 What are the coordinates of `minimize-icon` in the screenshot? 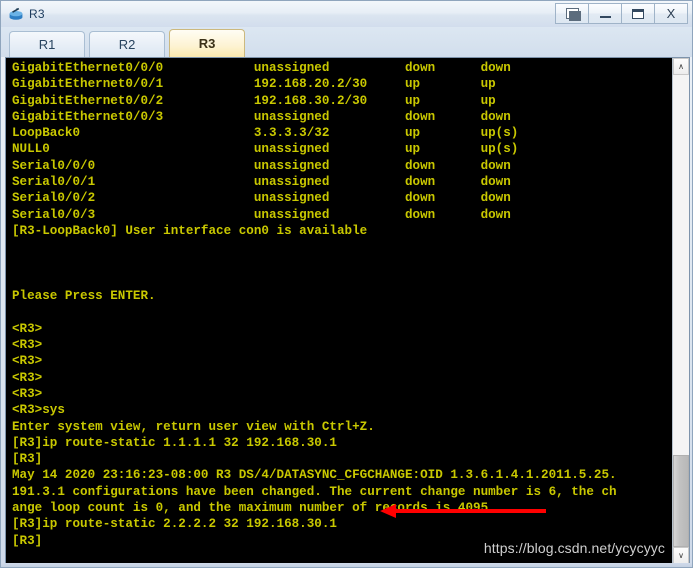 It's located at (605, 17).